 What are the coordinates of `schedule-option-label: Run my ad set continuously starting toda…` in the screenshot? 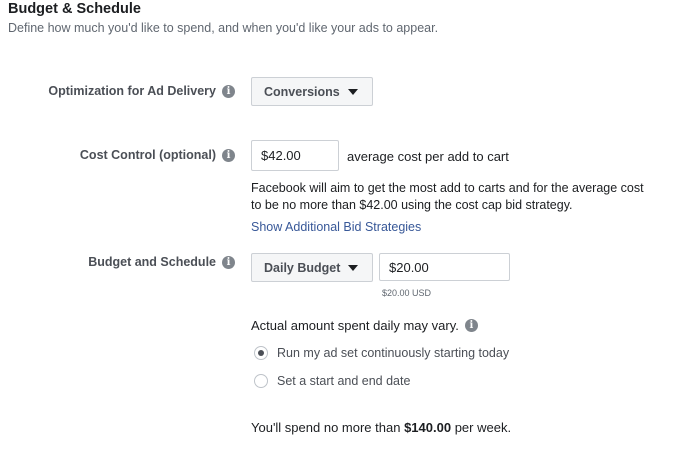 It's located at (393, 353).